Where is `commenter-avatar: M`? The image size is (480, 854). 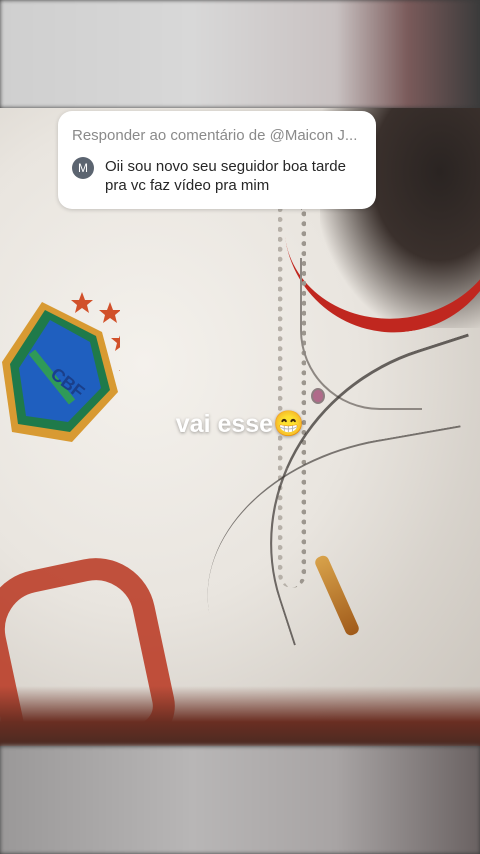 commenter-avatar: M is located at coordinates (83, 168).